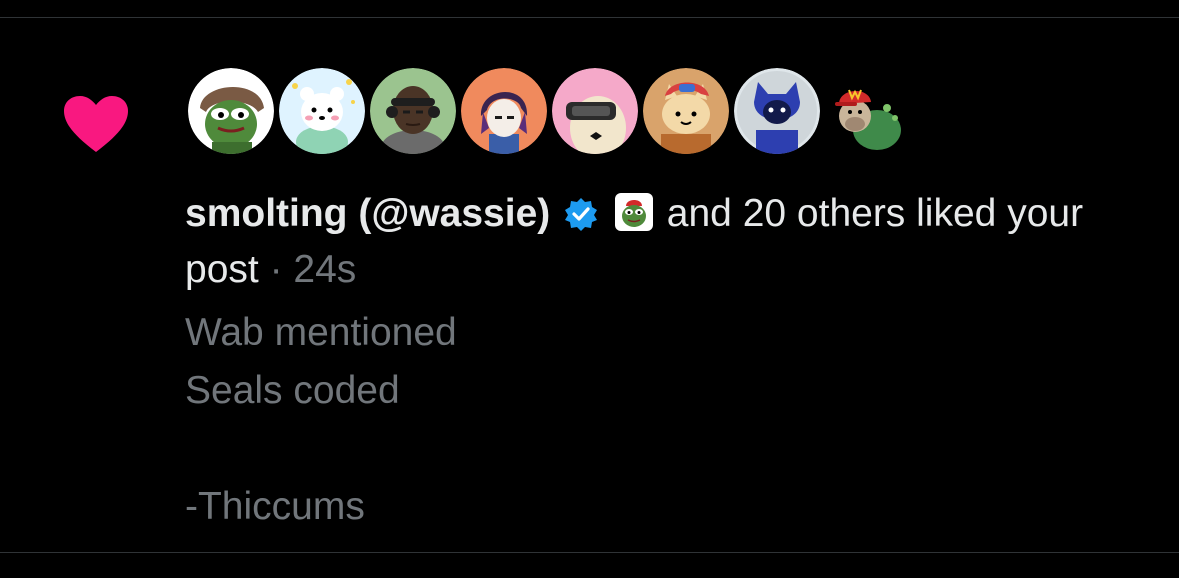  I want to click on time-ago: 24s, so click(325, 269).